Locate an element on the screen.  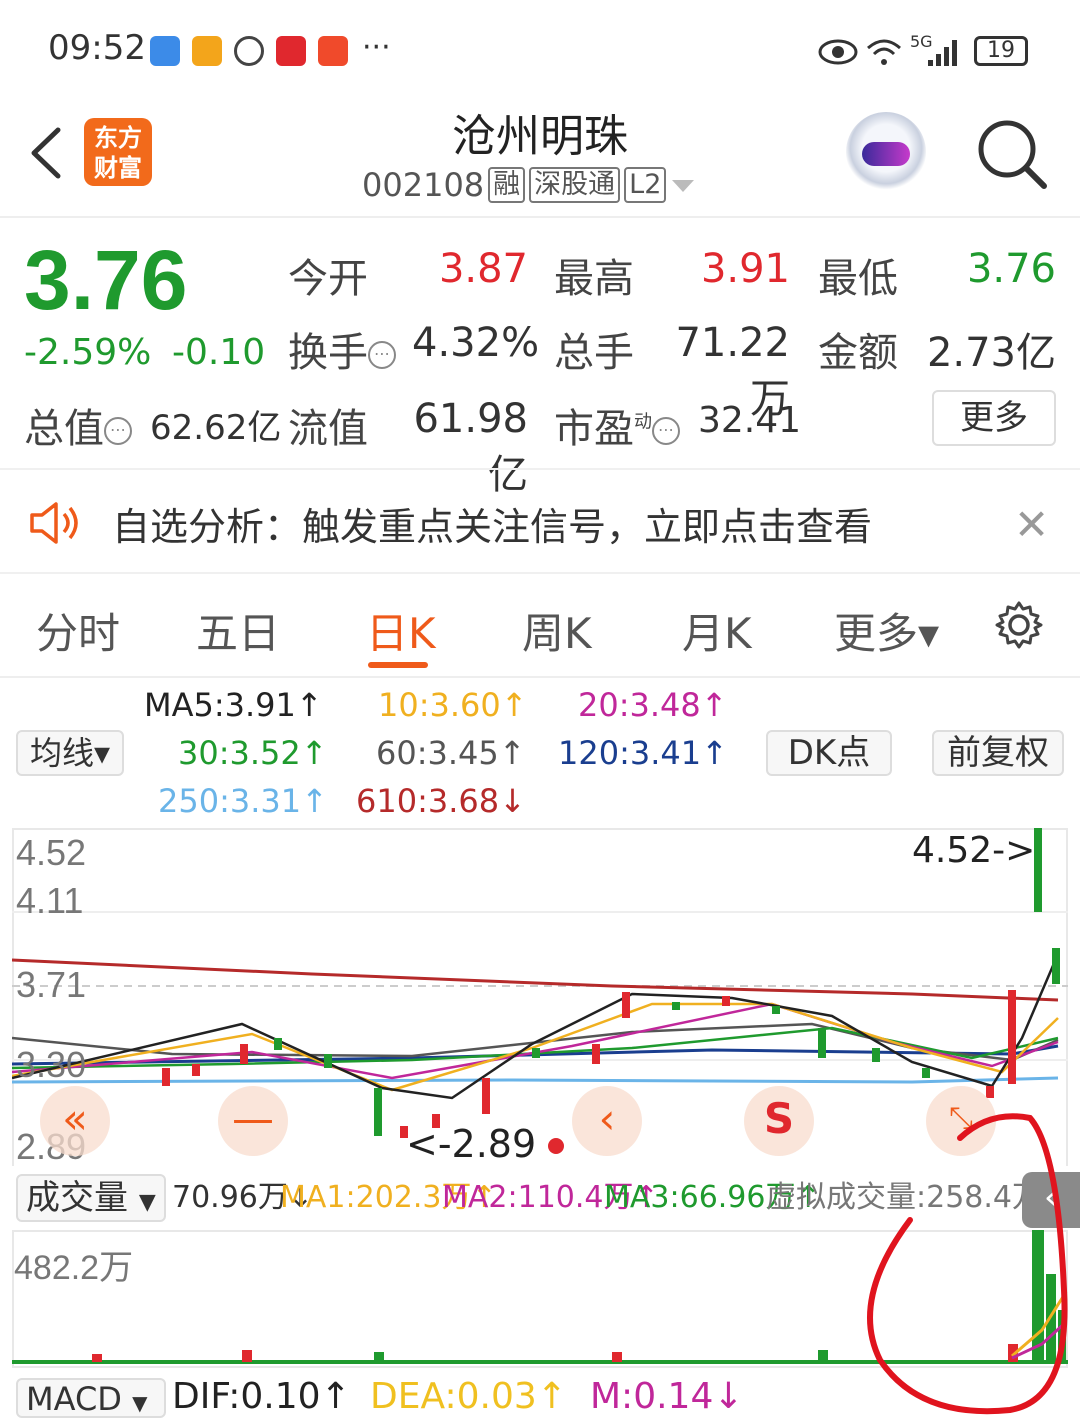
battery-icon: 19 is located at coordinates (1001, 51).